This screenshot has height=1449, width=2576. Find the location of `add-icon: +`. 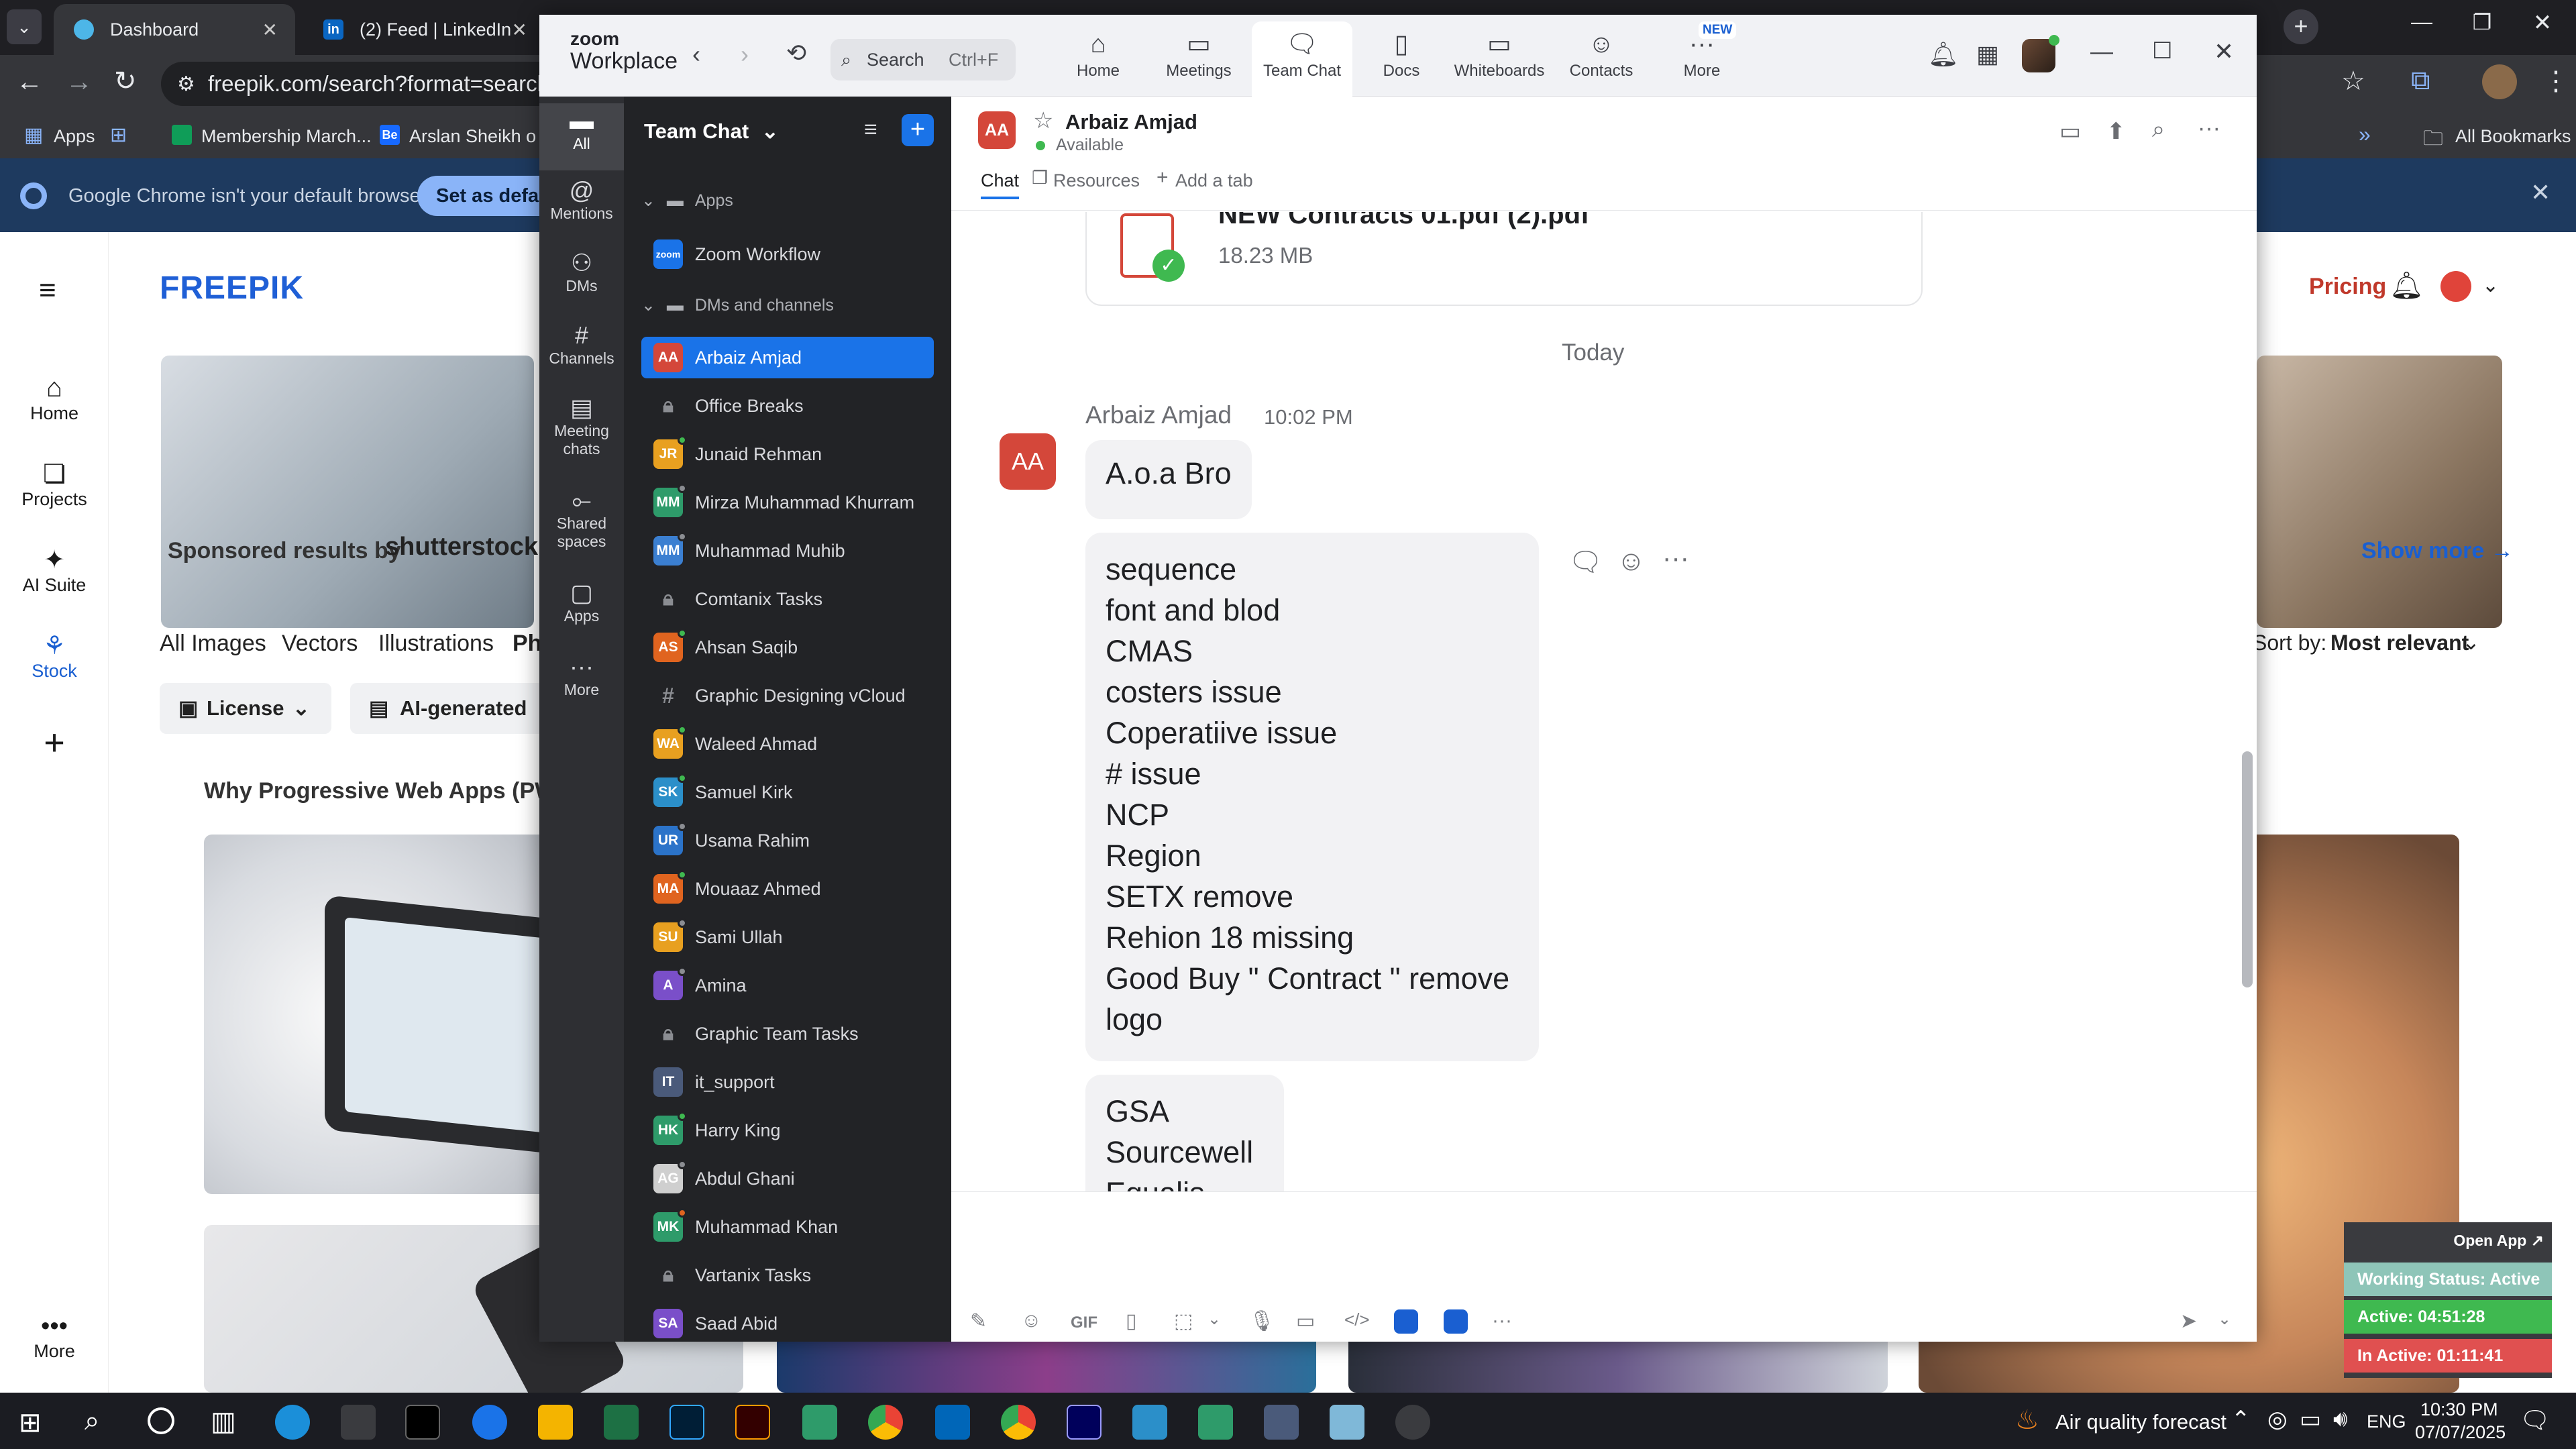

add-icon: + is located at coordinates (54, 742).